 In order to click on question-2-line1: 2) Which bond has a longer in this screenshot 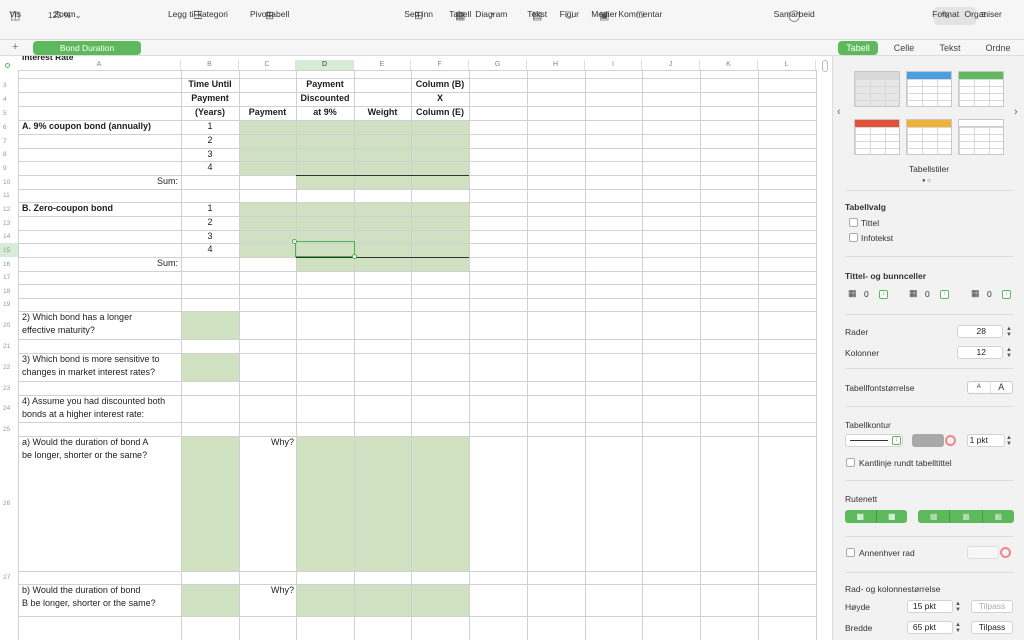, I will do `click(77, 317)`.